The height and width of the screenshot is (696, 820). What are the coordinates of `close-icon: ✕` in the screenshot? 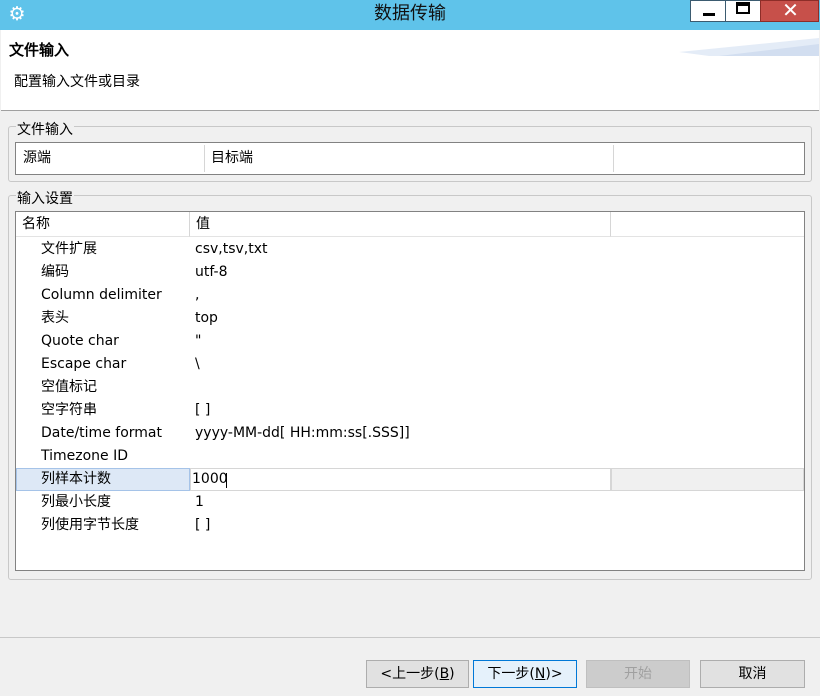 It's located at (790, 11).